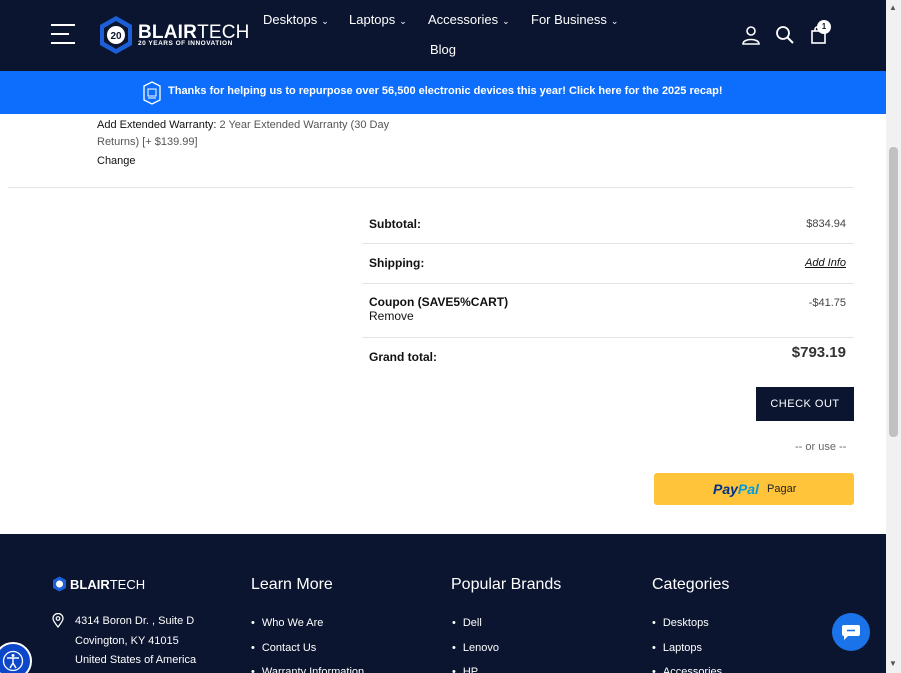 This screenshot has height=673, width=901. Describe the element at coordinates (893, 663) in the screenshot. I see `scroll-down-arrow-icon: ▼` at that location.